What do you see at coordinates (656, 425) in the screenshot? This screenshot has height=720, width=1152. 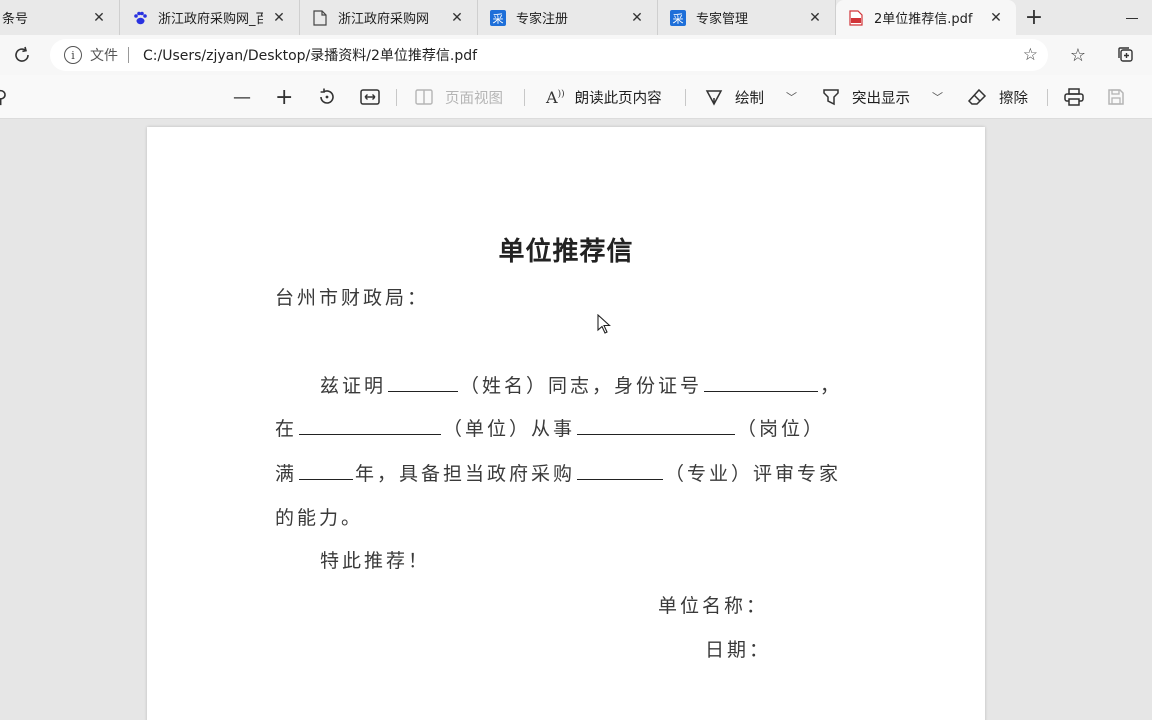 I see `occupation-blank` at bounding box center [656, 425].